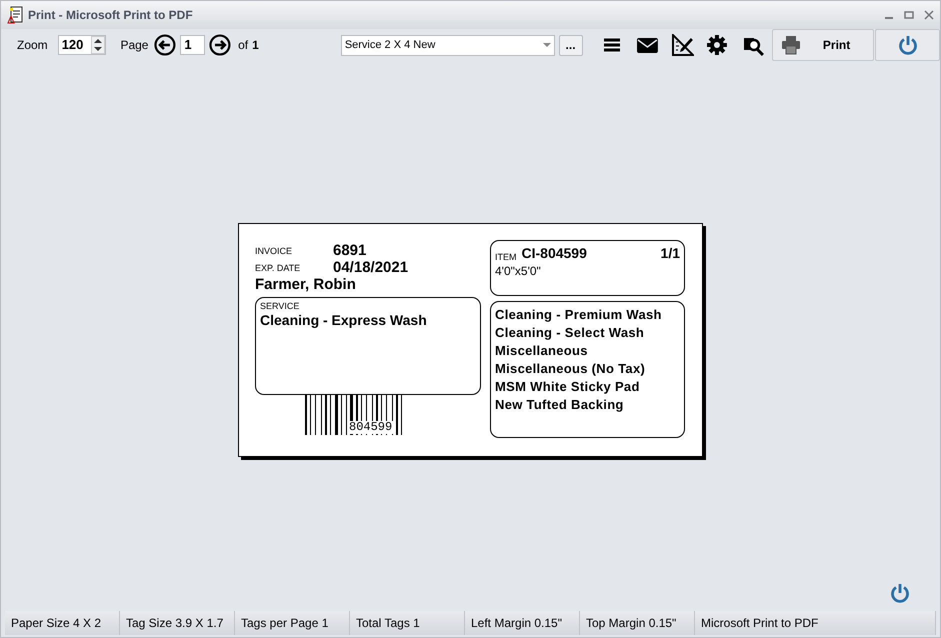 This screenshot has height=638, width=941. Describe the element at coordinates (15, 15) in the screenshot. I see `app-icon` at that location.